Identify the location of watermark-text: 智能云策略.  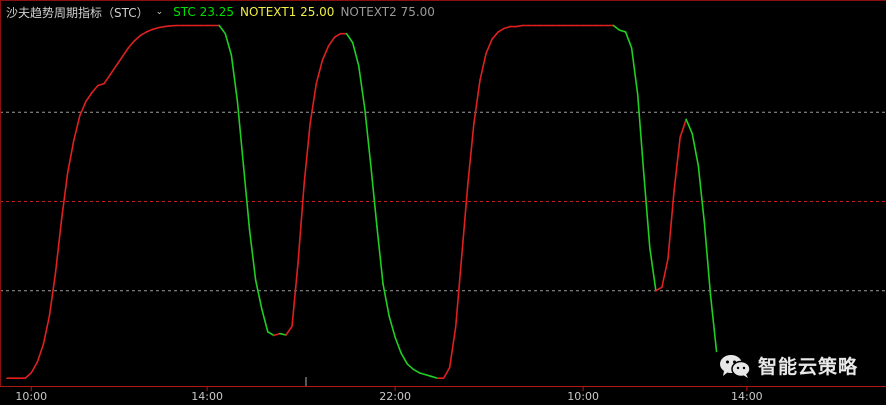
(807, 367).